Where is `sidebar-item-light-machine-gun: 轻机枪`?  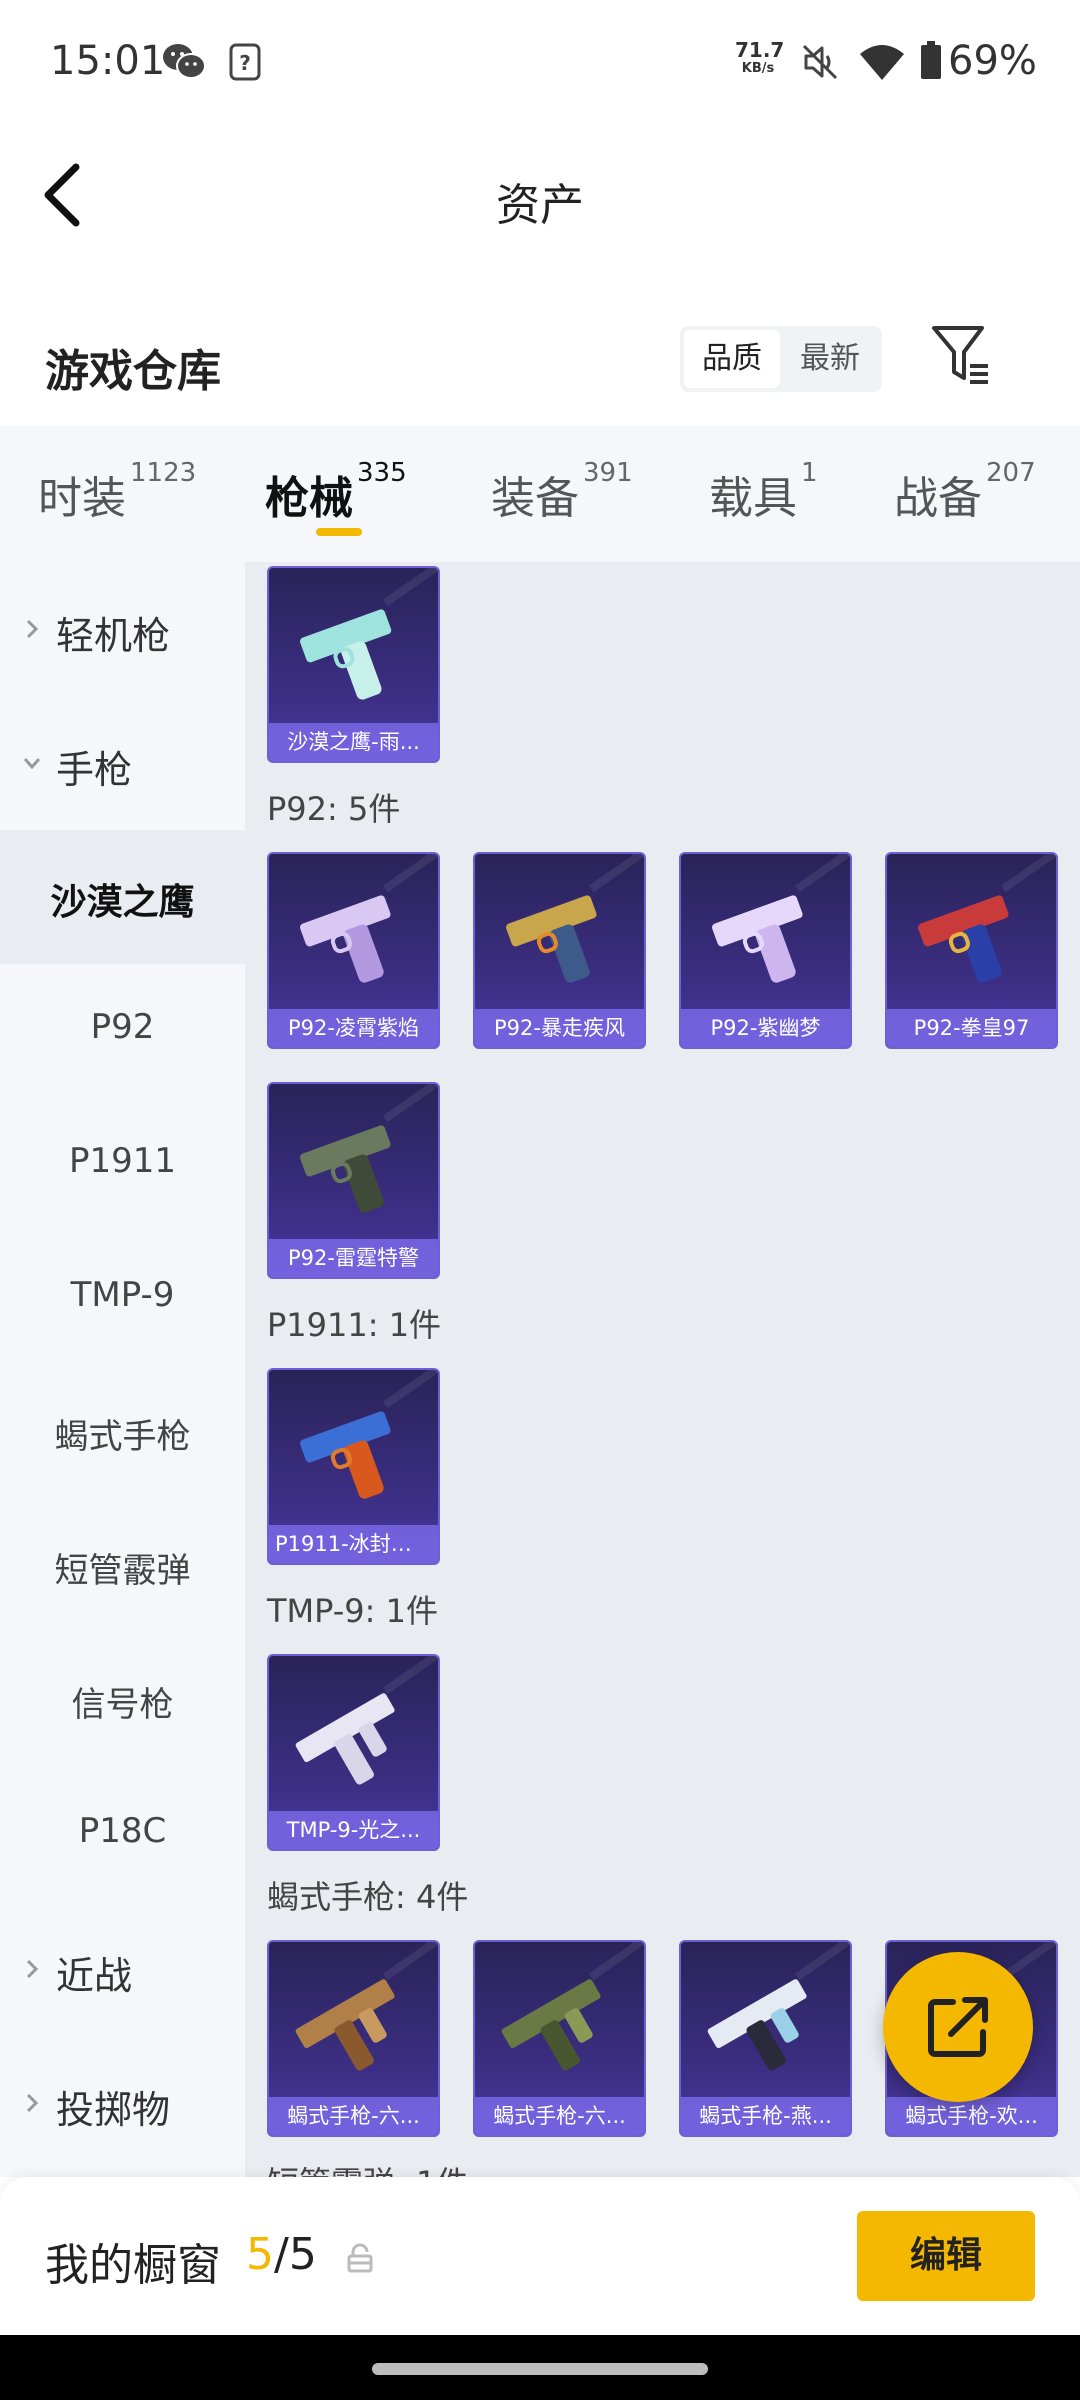 sidebar-item-light-machine-gun: 轻机枪 is located at coordinates (122, 629).